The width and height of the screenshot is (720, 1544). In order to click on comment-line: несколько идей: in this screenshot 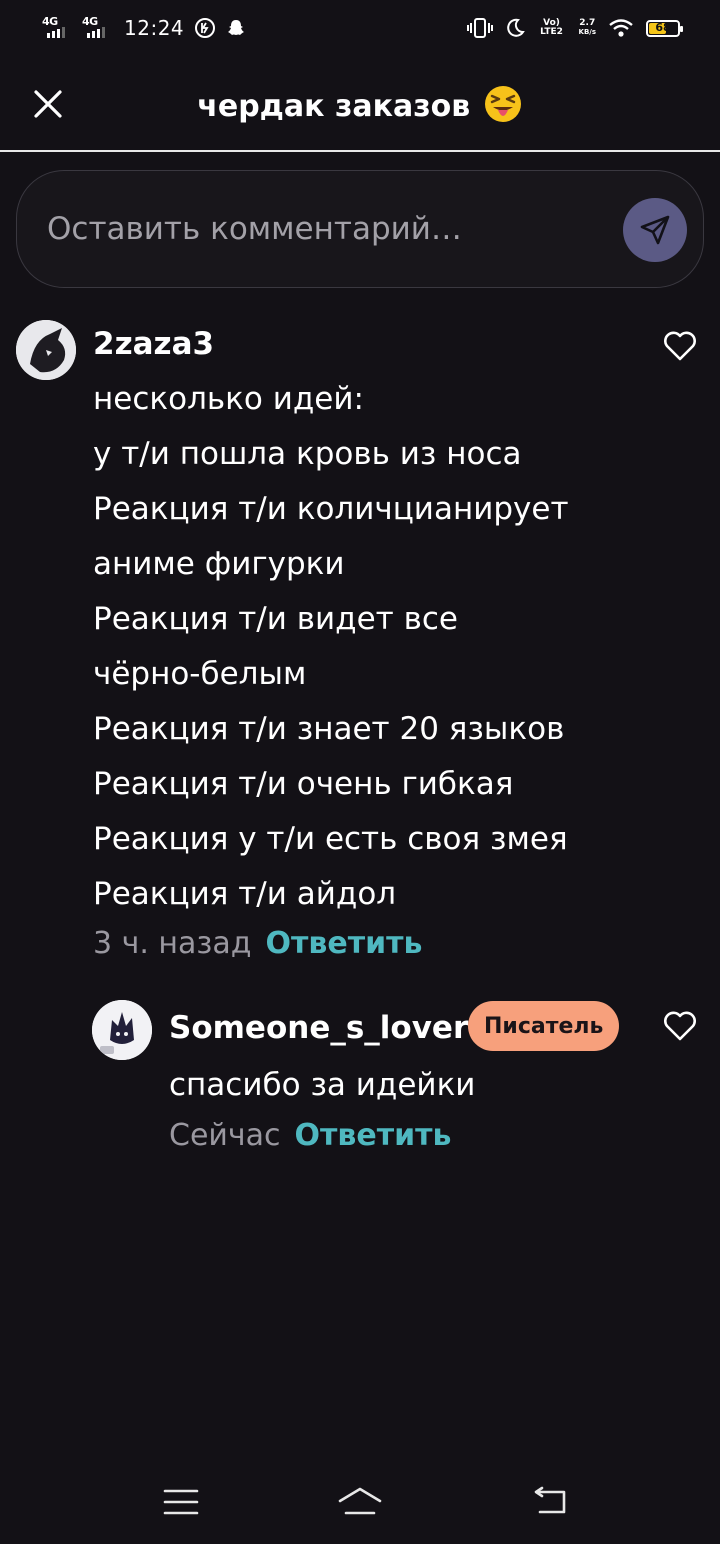, I will do `click(228, 399)`.